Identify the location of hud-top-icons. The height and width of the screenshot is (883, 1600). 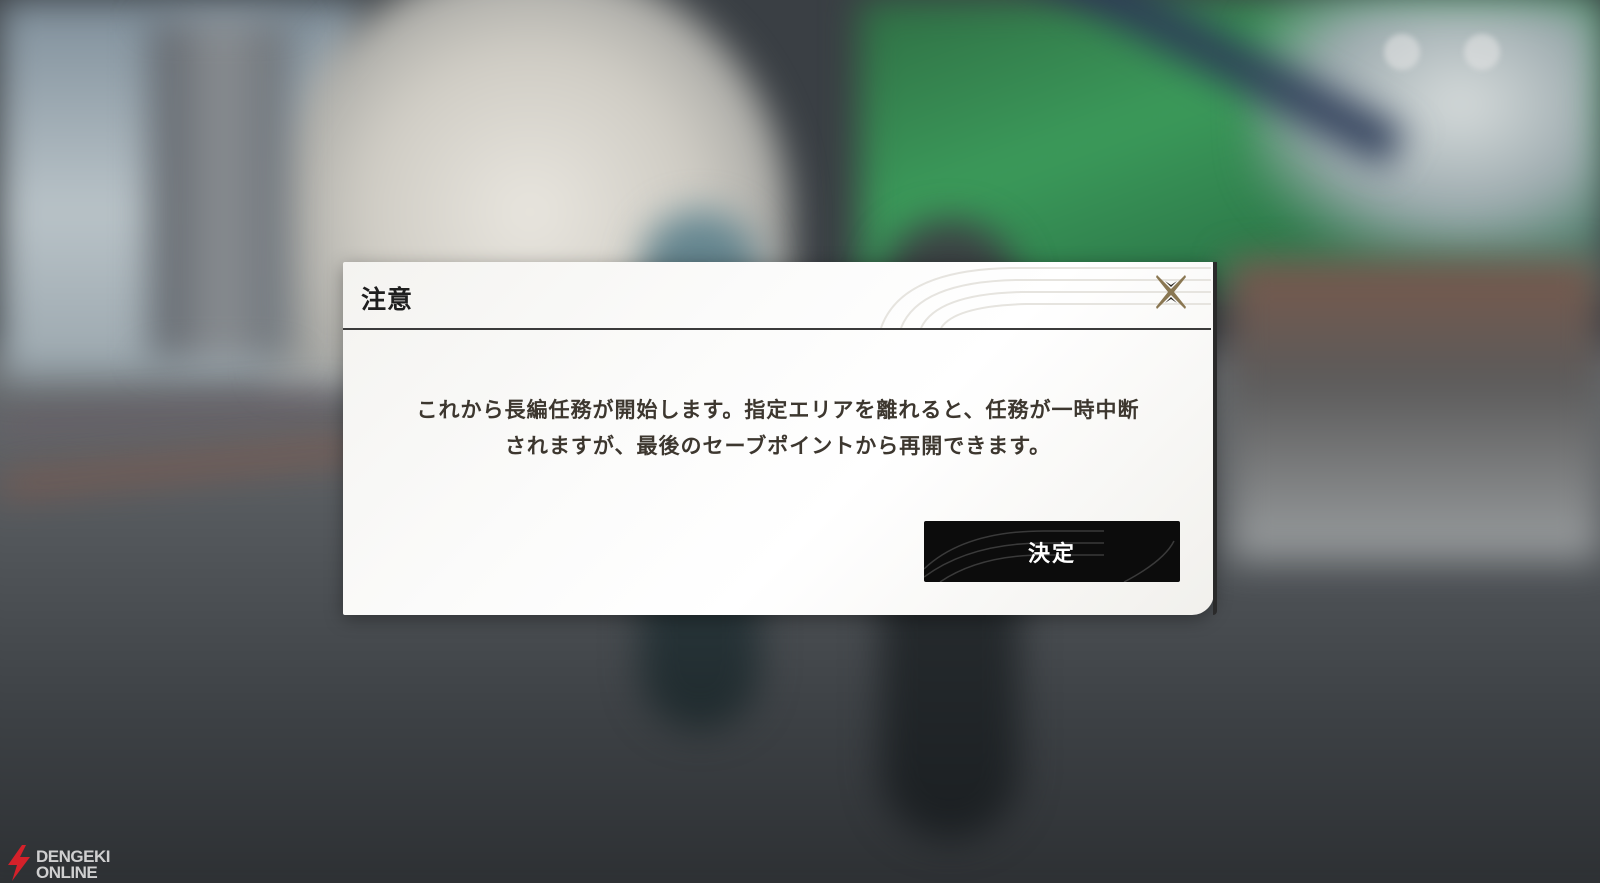
(1442, 52).